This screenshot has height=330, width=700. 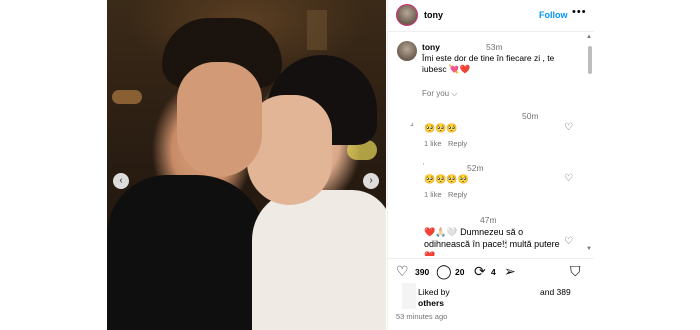 I want to click on comment-bubble-icon: ◯, so click(x=444, y=271).